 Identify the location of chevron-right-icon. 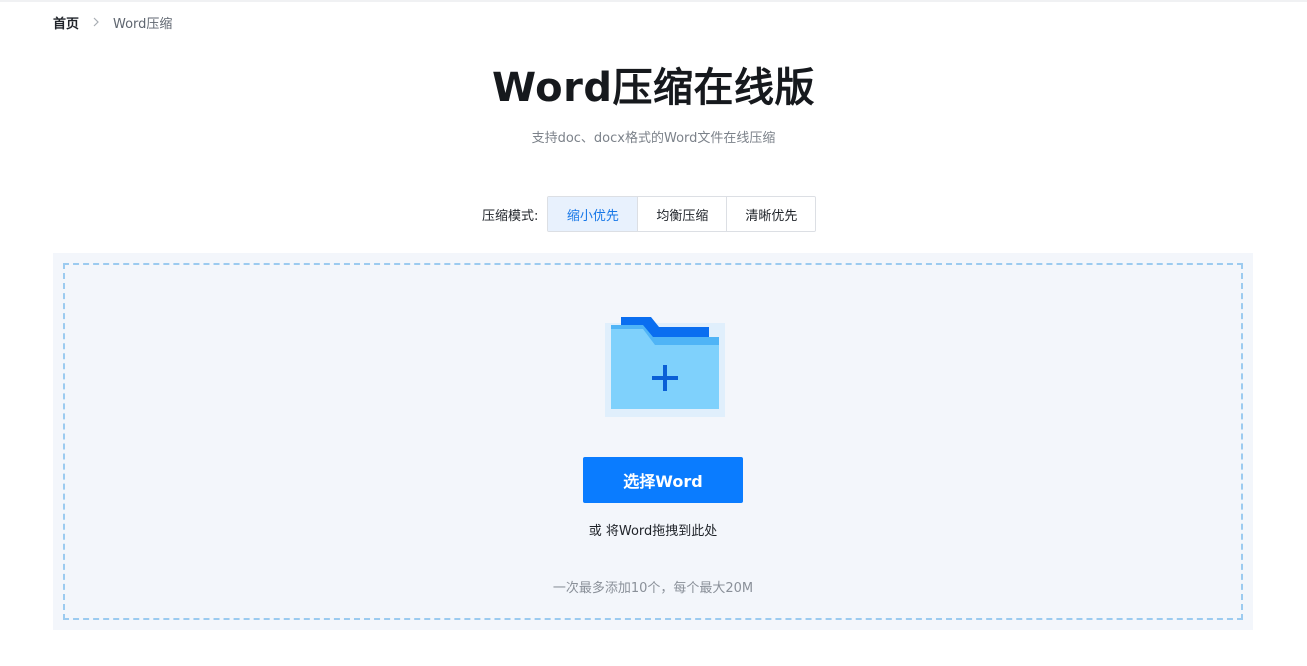
(96, 22).